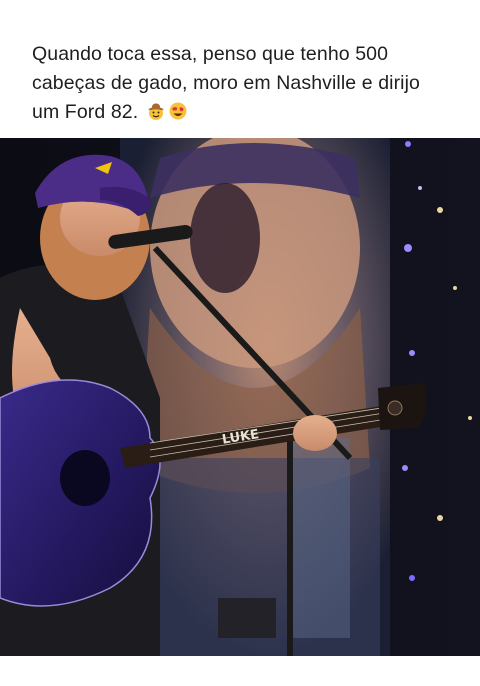  I want to click on post-footer-space, so click(240, 671).